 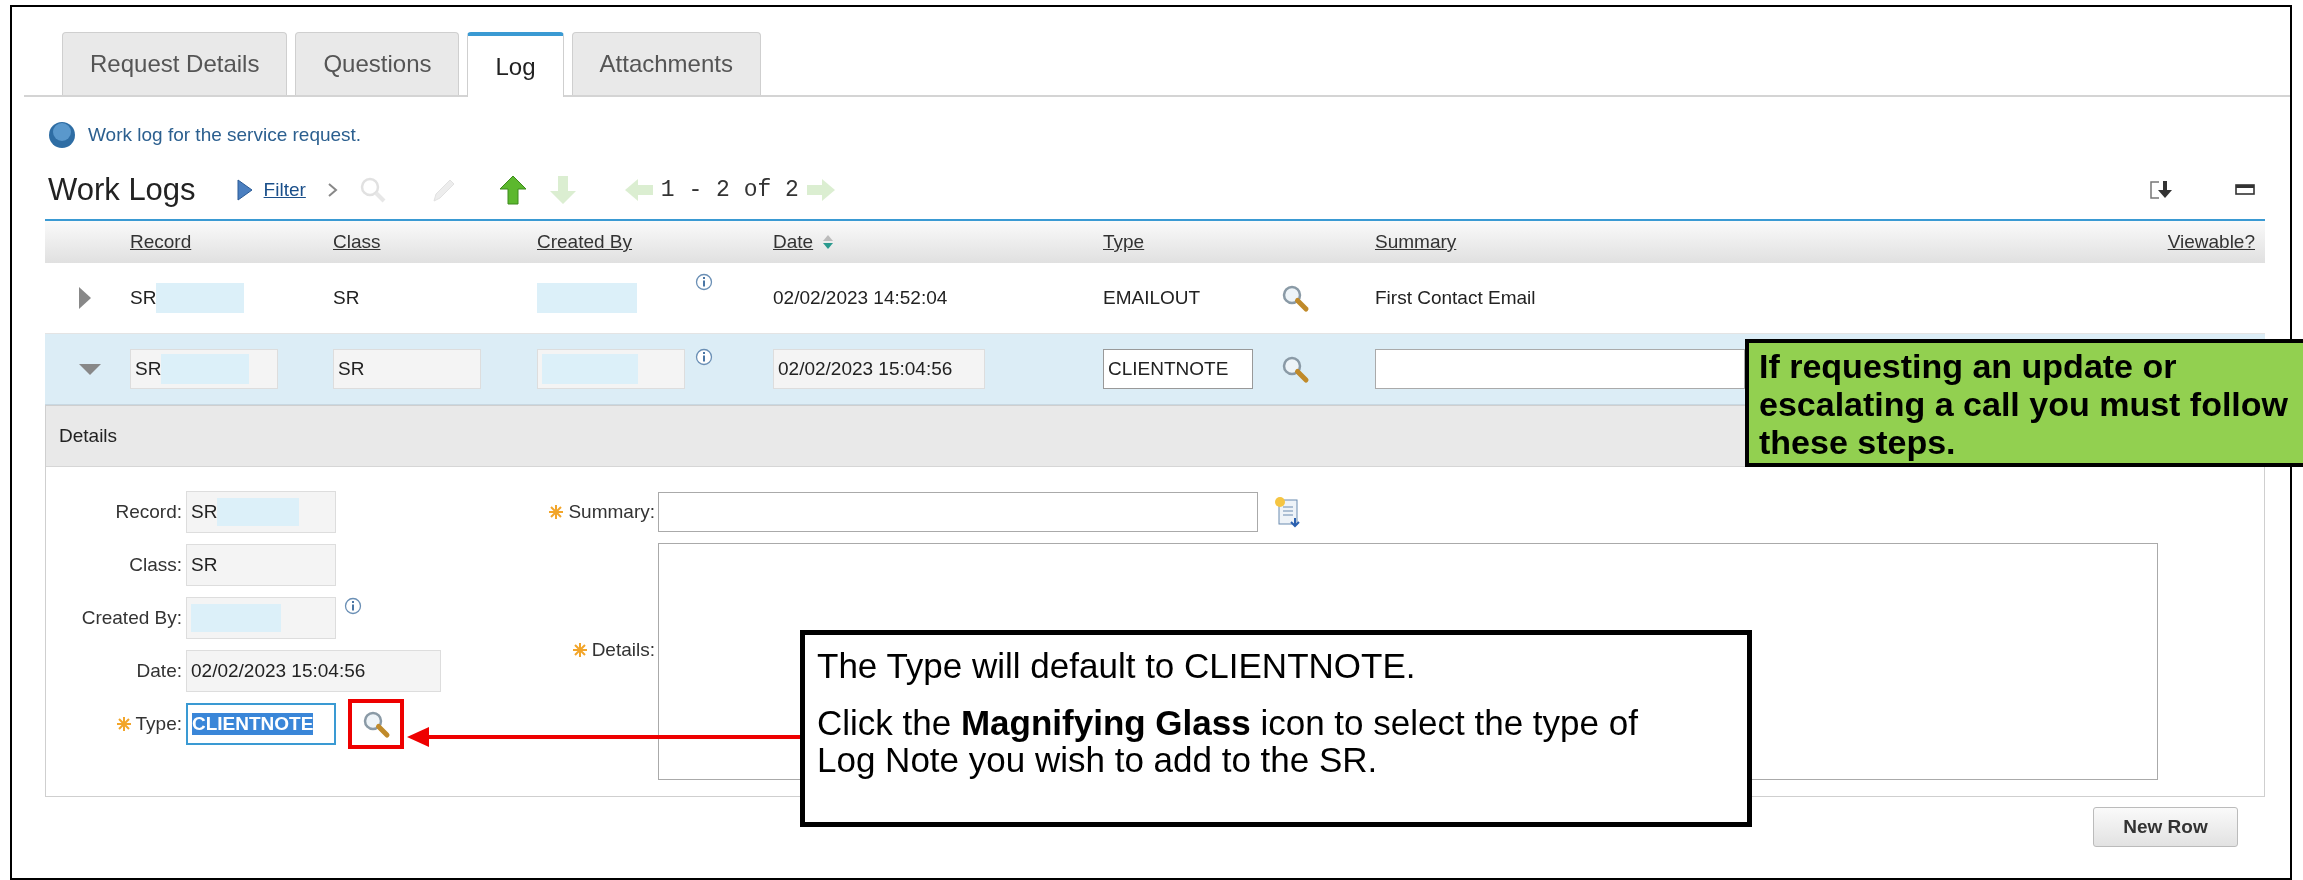 What do you see at coordinates (122, 190) in the screenshot?
I see `section-title: Work Logs` at bounding box center [122, 190].